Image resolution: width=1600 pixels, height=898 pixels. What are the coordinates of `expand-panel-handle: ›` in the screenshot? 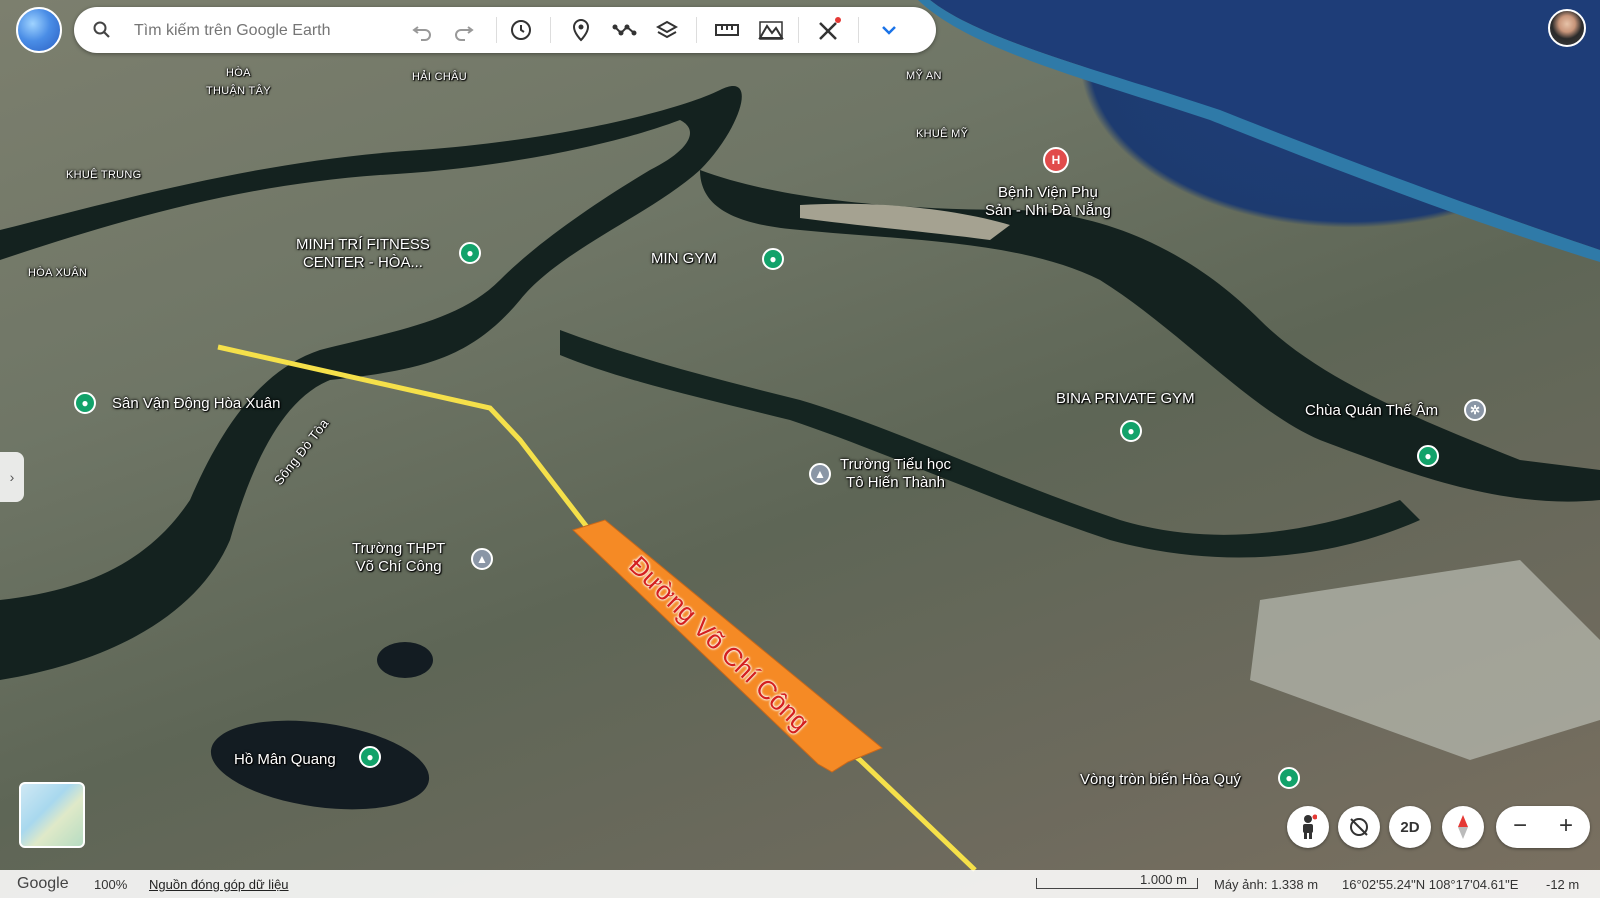 It's located at (12, 477).